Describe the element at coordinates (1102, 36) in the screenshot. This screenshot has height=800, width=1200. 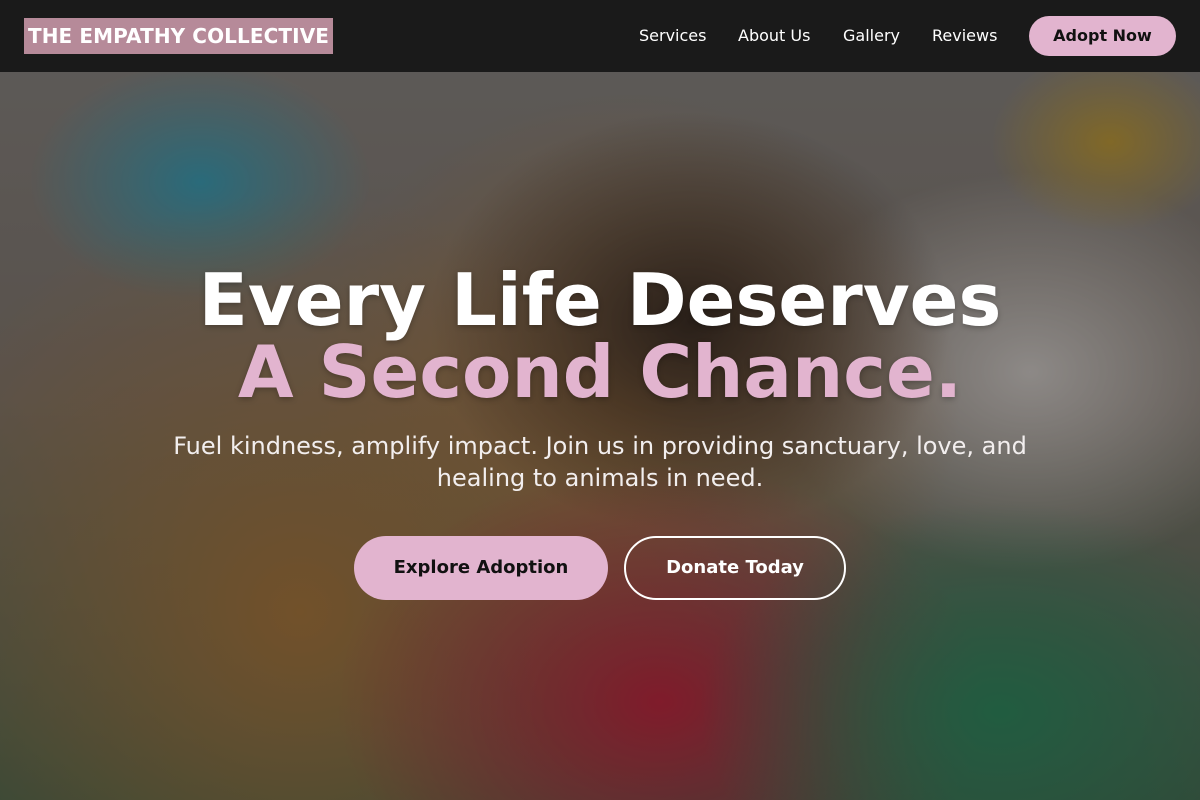
I see `adopt-now-button: Adopt Now` at that location.